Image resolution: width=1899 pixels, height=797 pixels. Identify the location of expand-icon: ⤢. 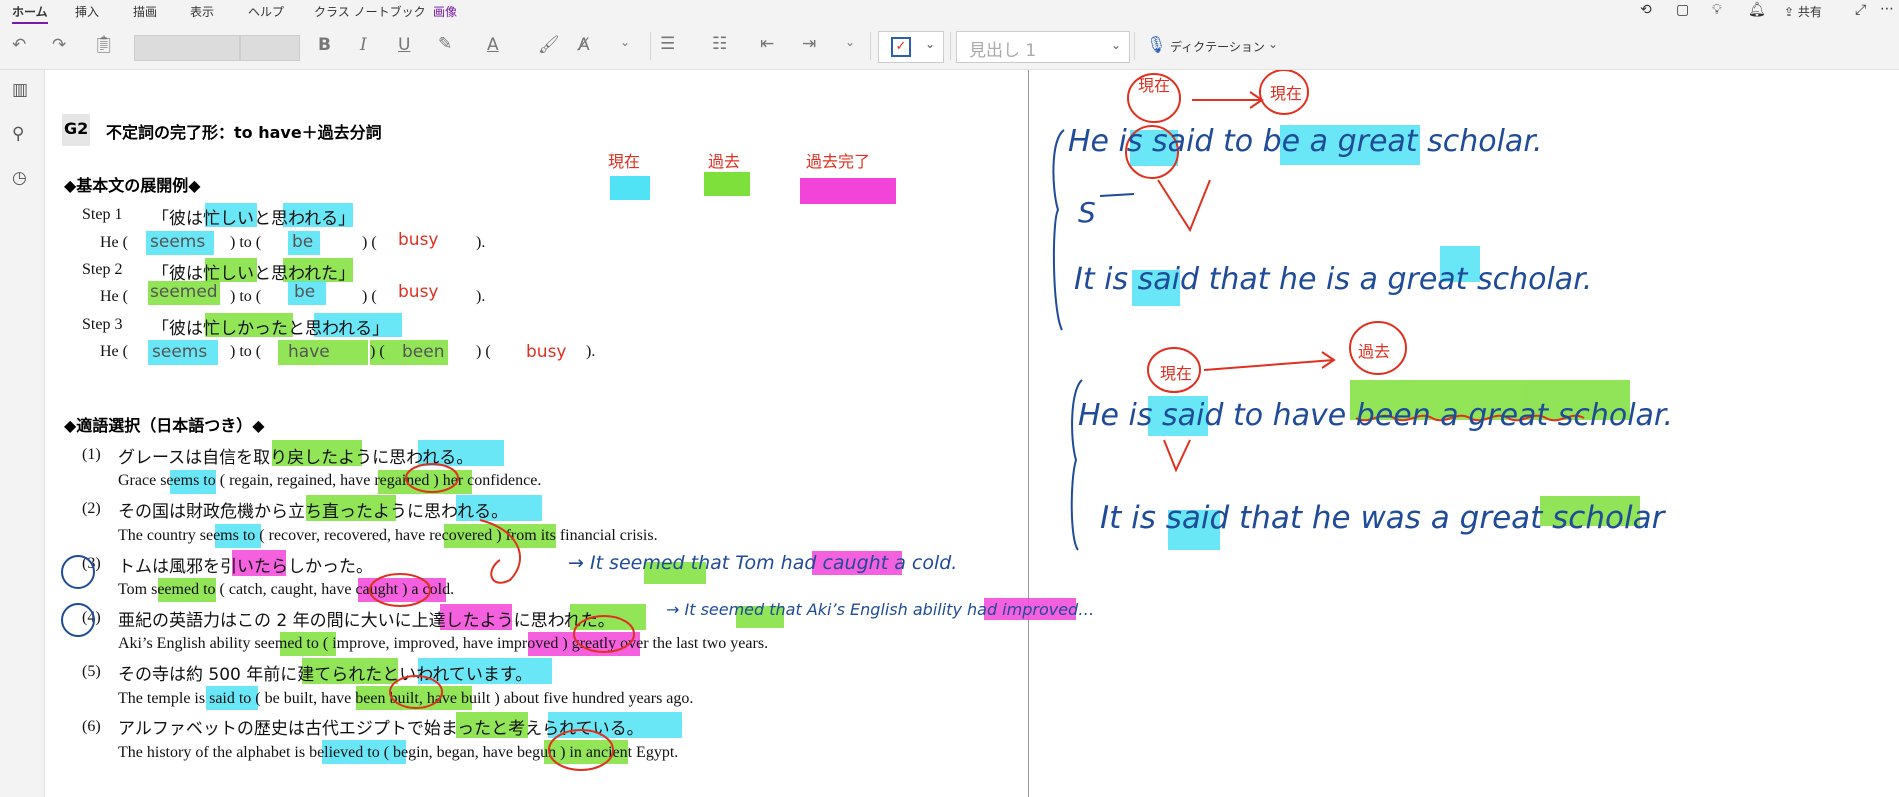
(1860, 10).